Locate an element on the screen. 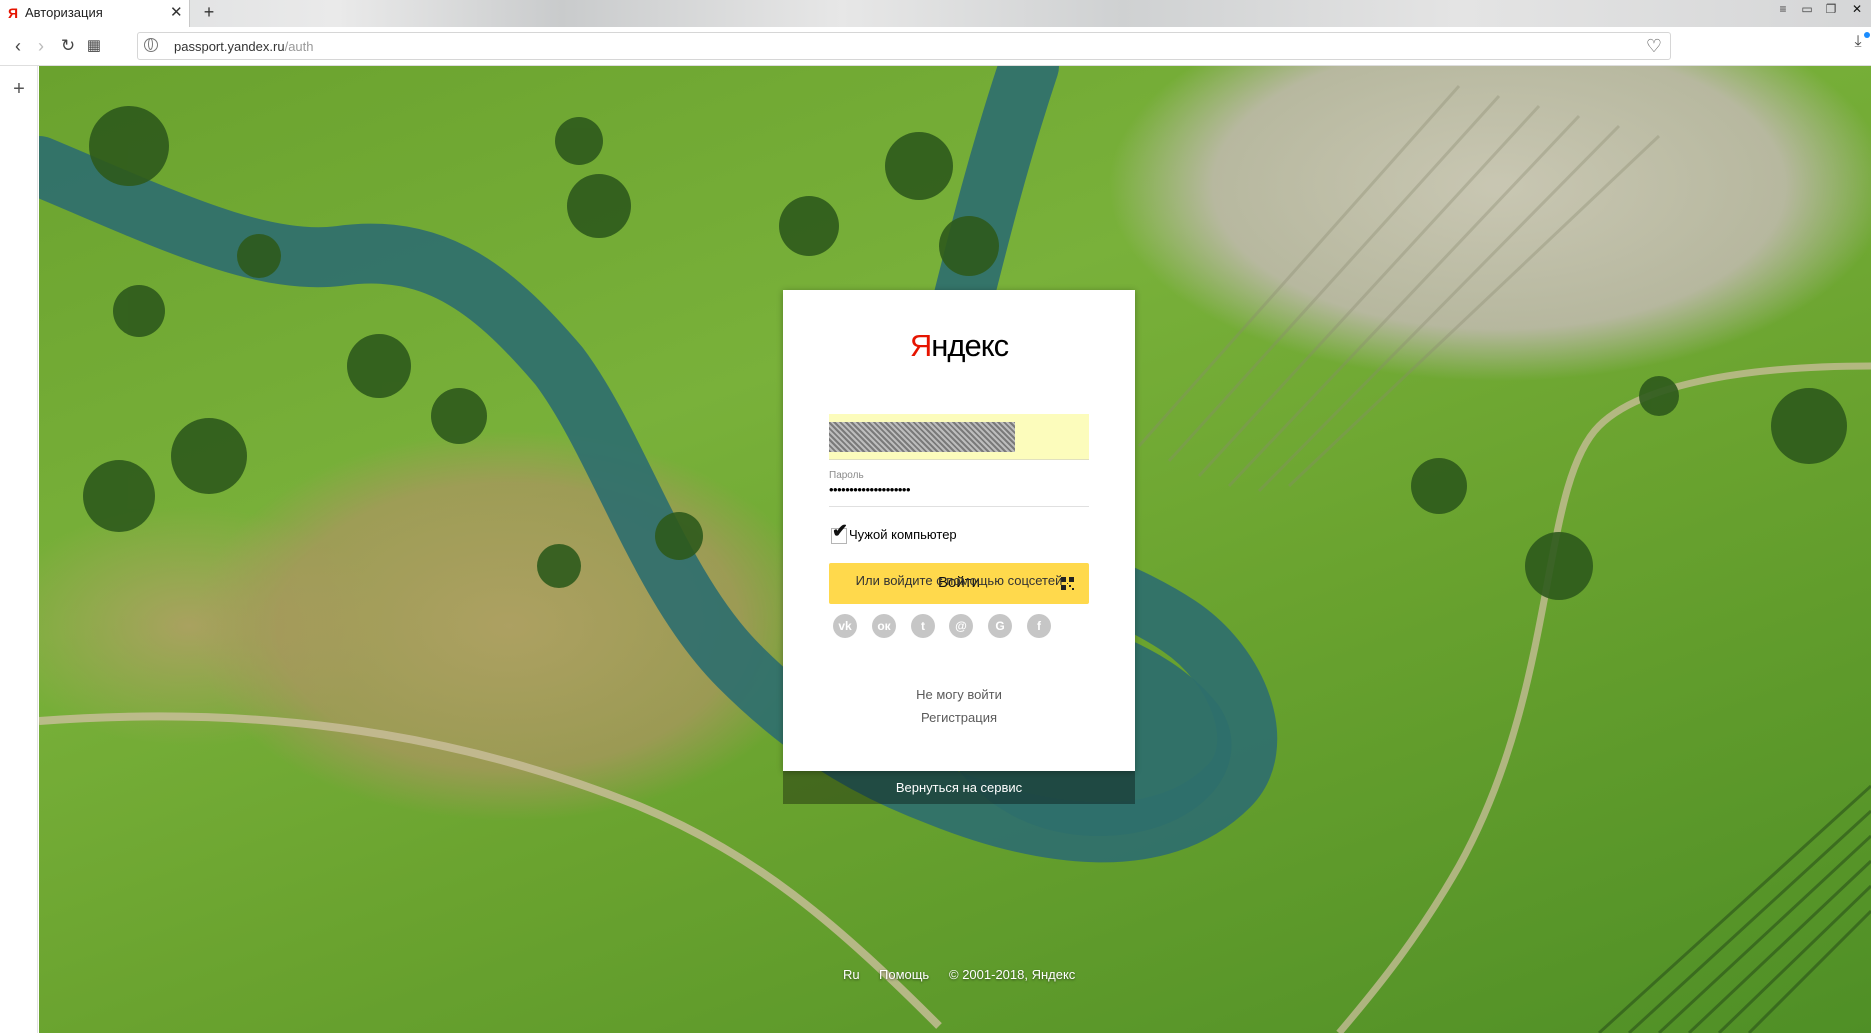 The image size is (1871, 1033). sidebar-add-icon: + is located at coordinates (19, 89).